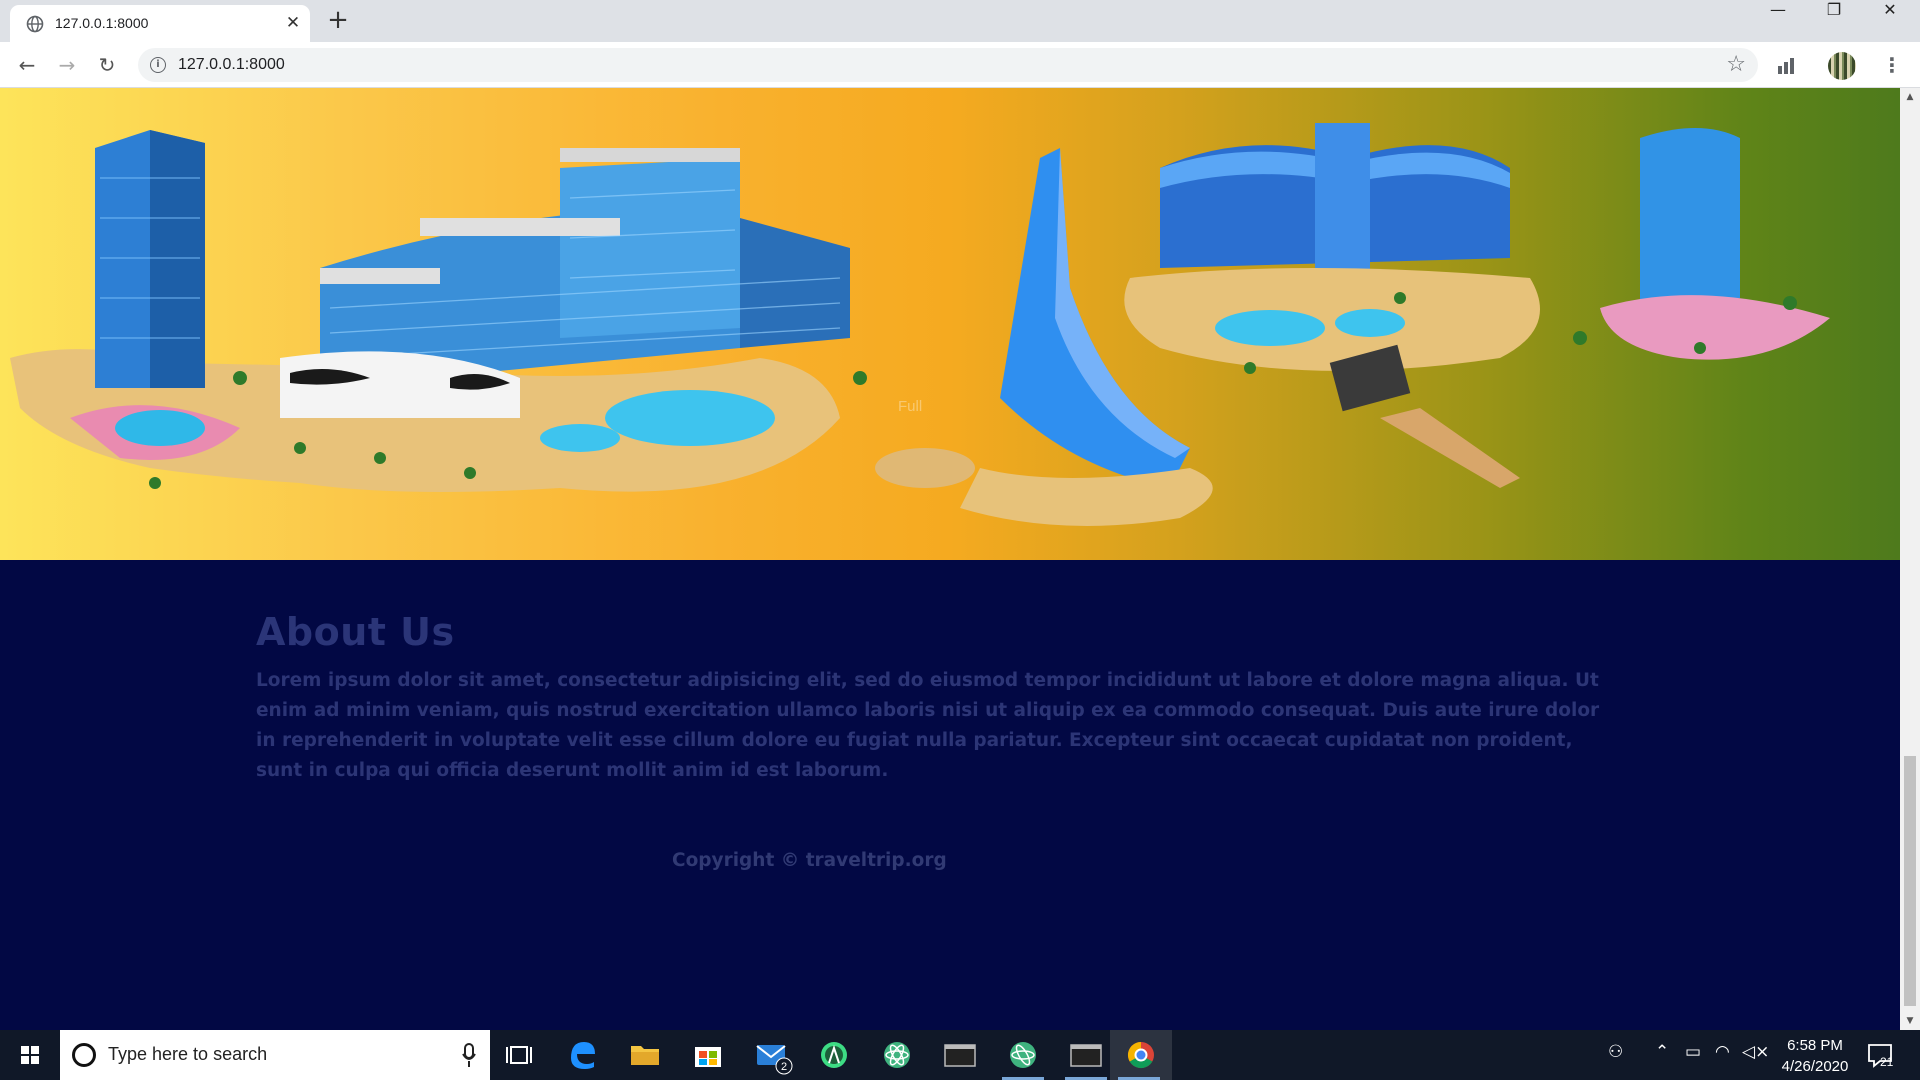  Describe the element at coordinates (1778, 19) in the screenshot. I see `minimize-button: —` at that location.